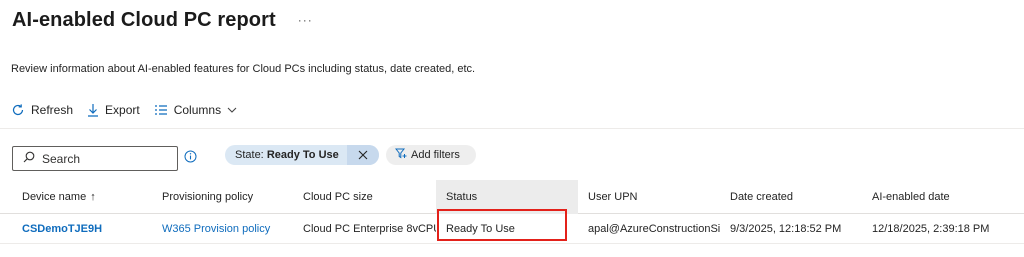 The width and height of the screenshot is (1024, 257). I want to click on refresh-button: Refresh, so click(42, 110).